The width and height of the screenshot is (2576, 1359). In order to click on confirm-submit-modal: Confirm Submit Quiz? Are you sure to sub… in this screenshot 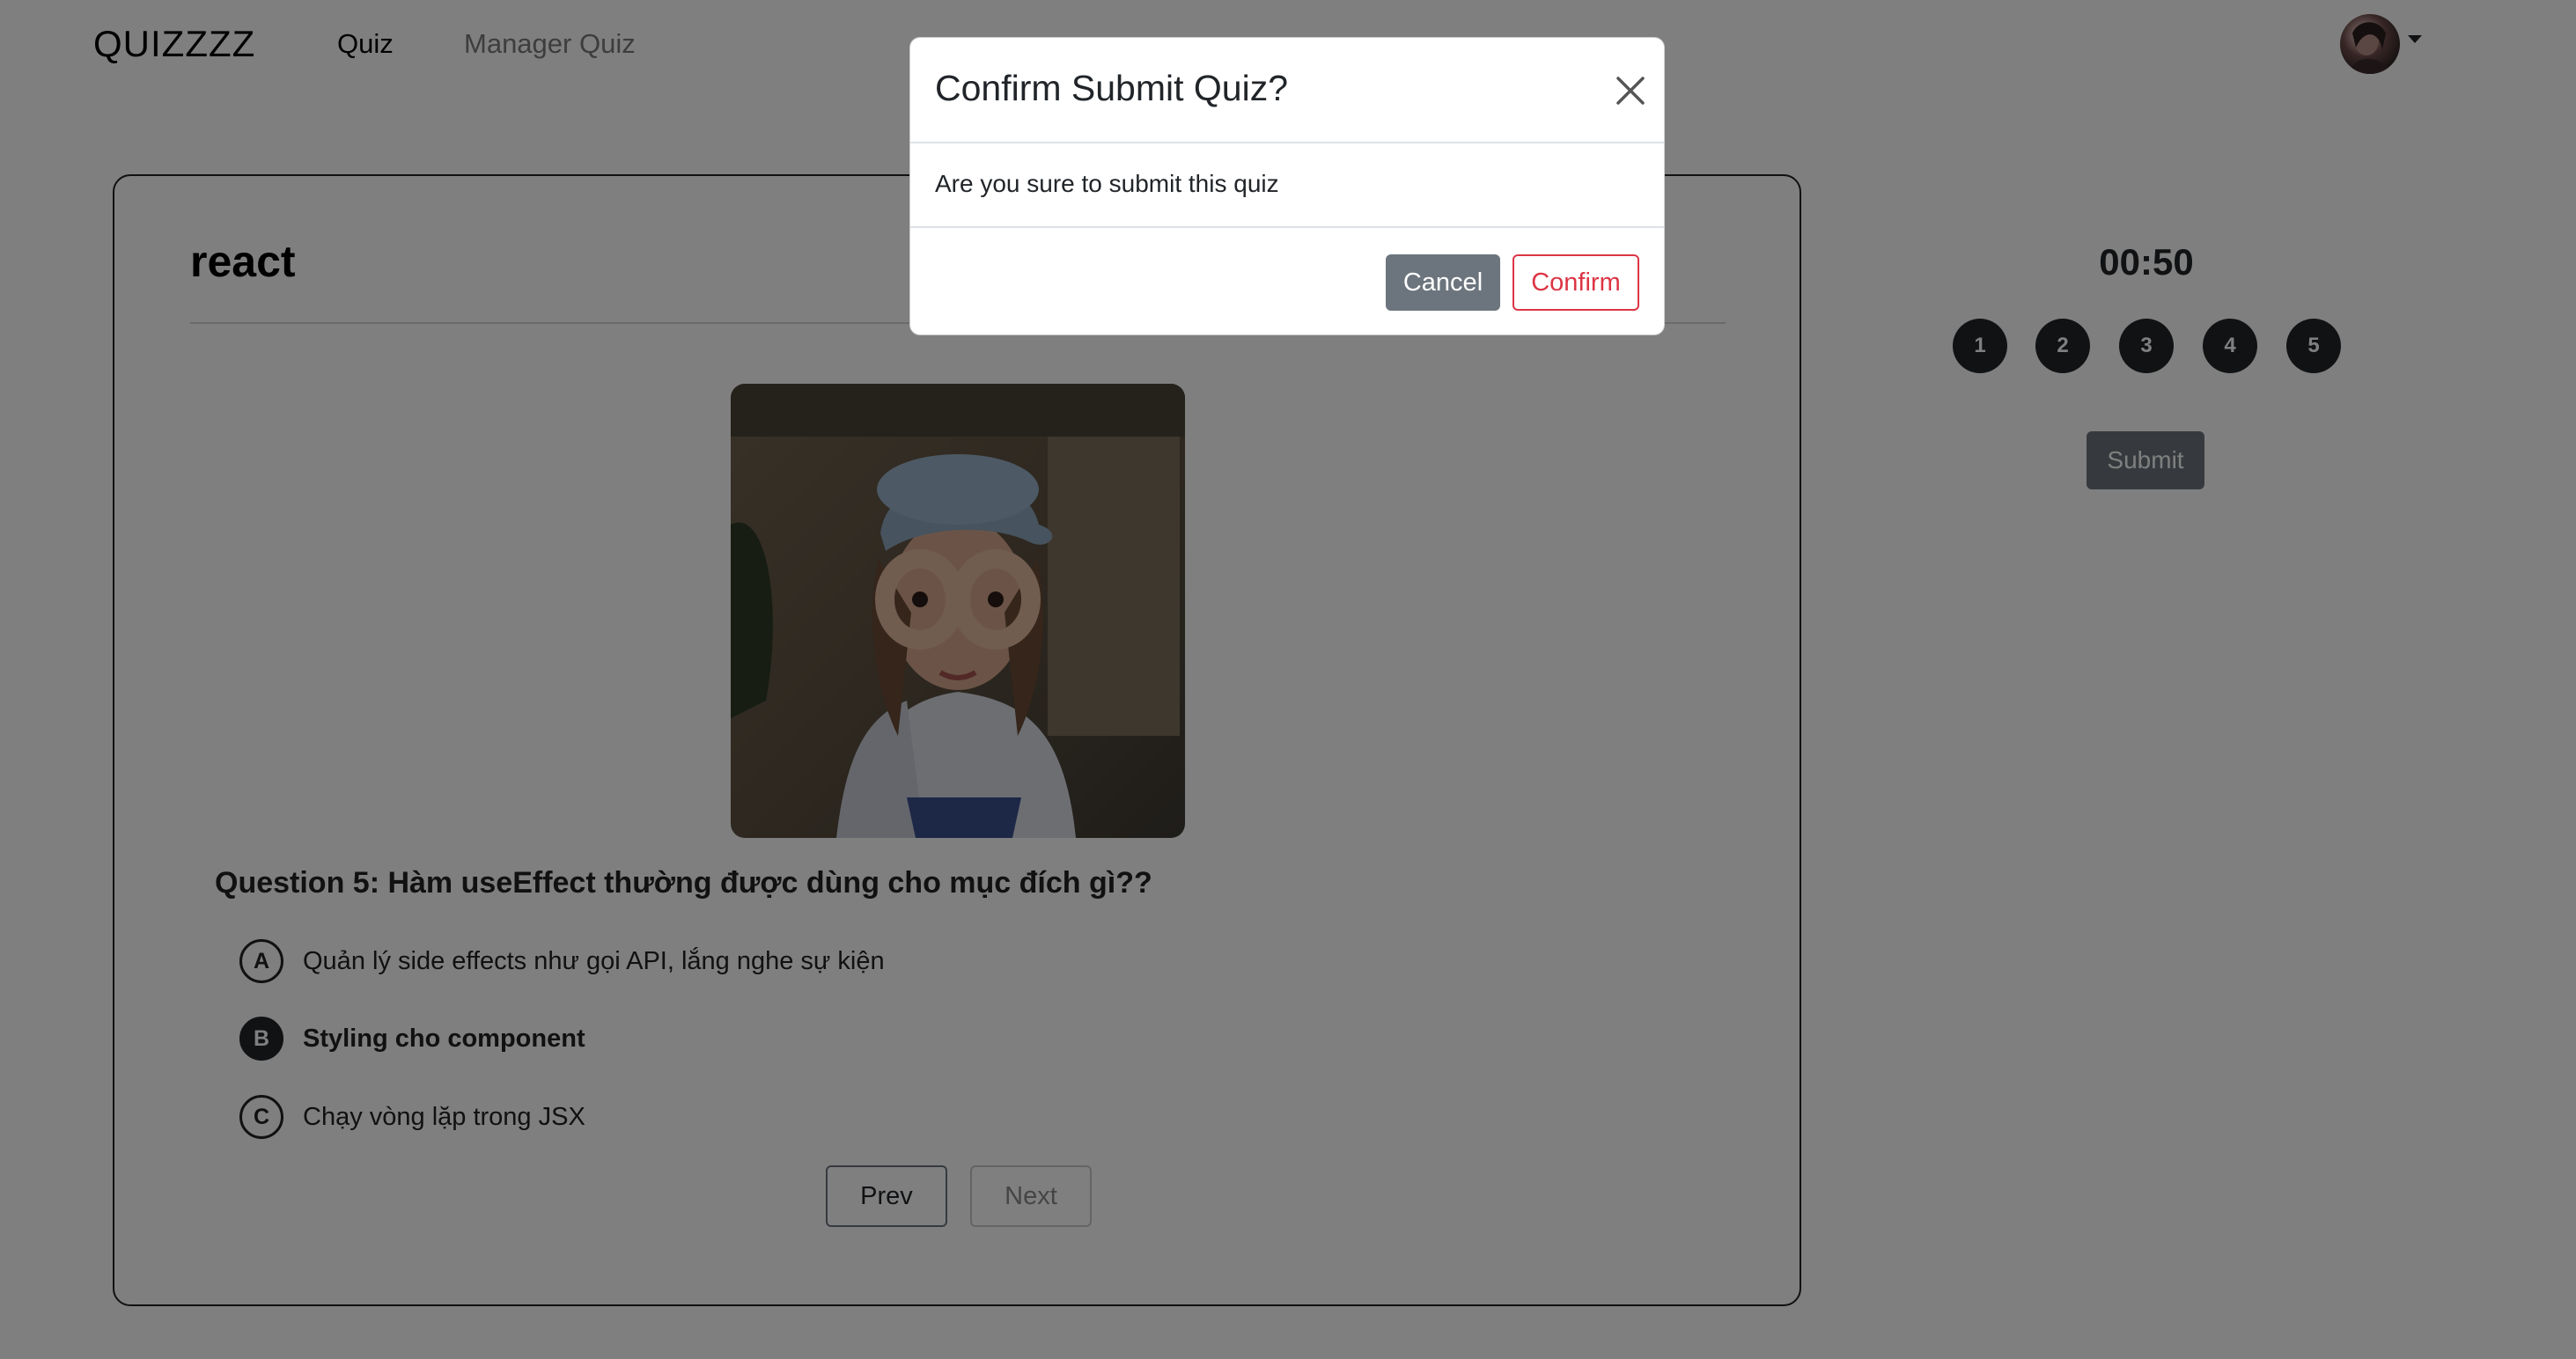, I will do `click(1287, 186)`.